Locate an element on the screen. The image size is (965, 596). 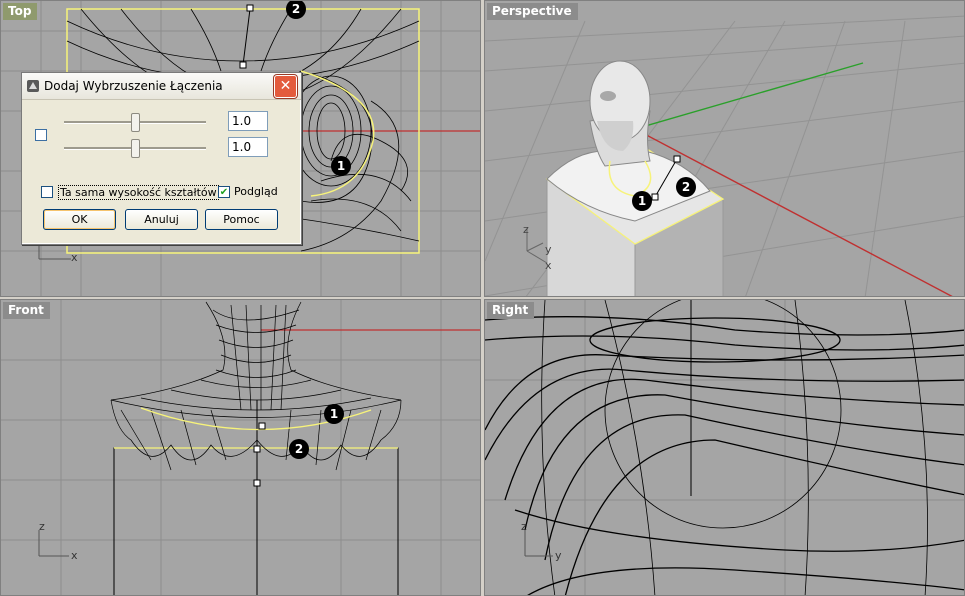
viewport-title-top: Top is located at coordinates (20, 11).